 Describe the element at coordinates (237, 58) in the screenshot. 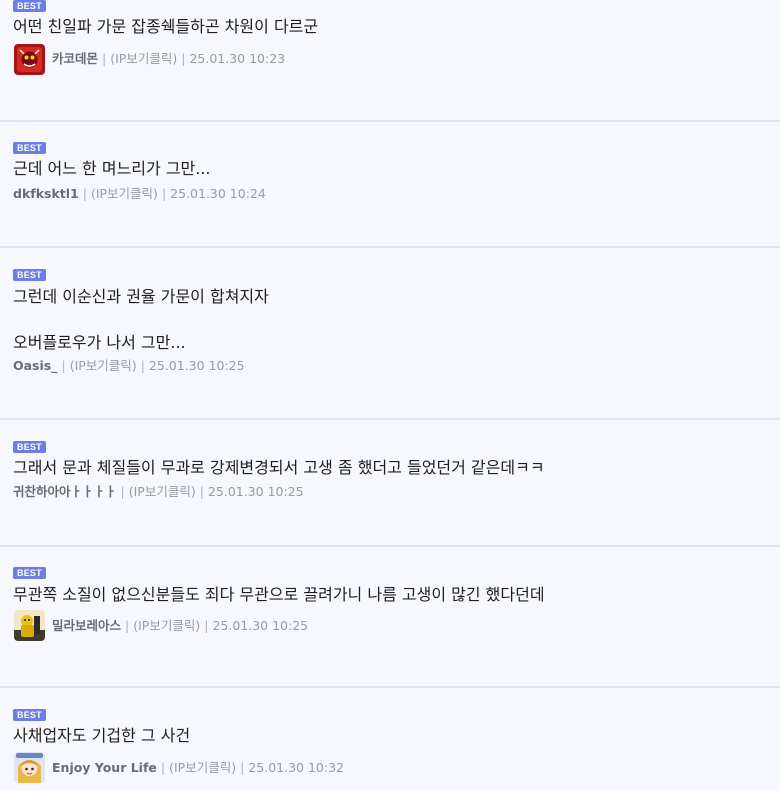

I see `comment-timestamp: 25.01.30 10:23` at that location.